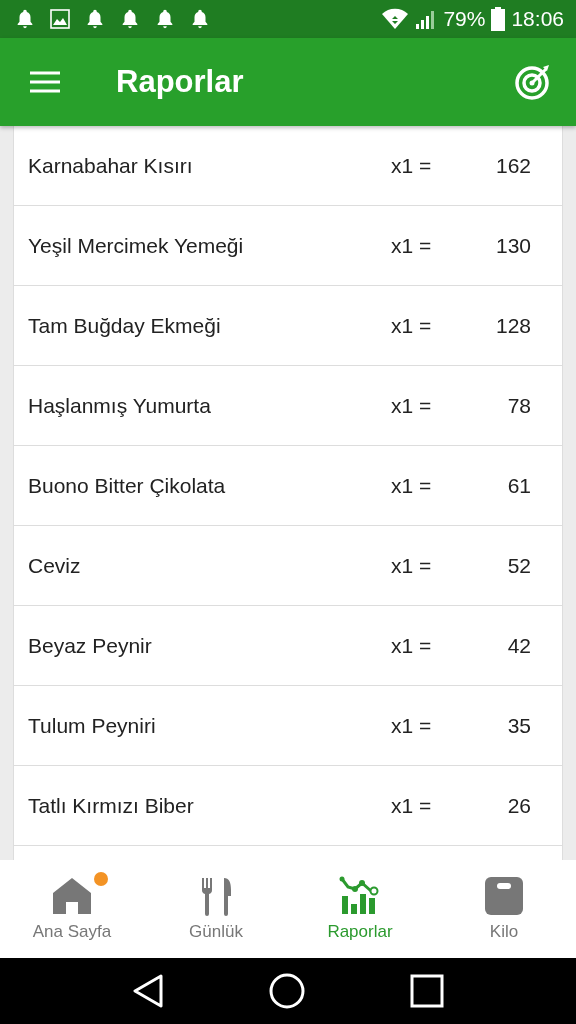 This screenshot has width=576, height=1024. What do you see at coordinates (518, 485) in the screenshot?
I see `calorie-value: 61` at bounding box center [518, 485].